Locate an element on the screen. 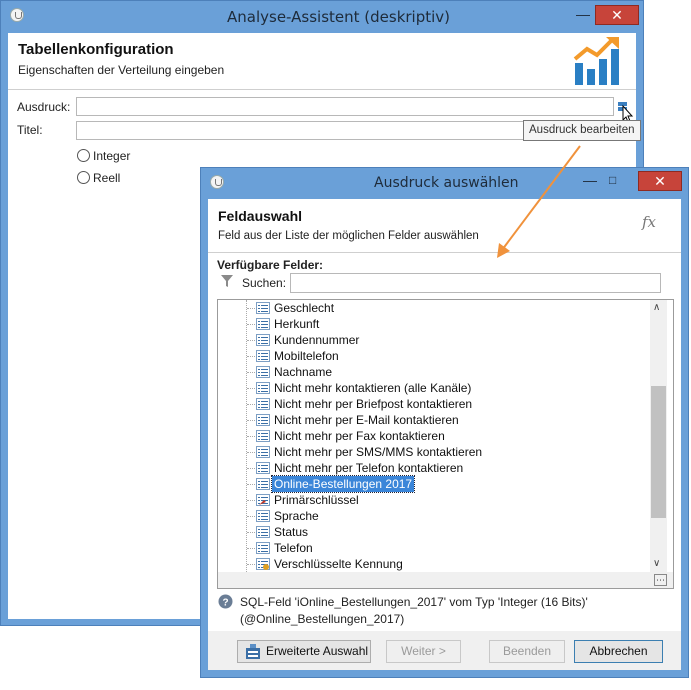 The height and width of the screenshot is (690, 691). dialog-close-button: ✕ is located at coordinates (660, 181).